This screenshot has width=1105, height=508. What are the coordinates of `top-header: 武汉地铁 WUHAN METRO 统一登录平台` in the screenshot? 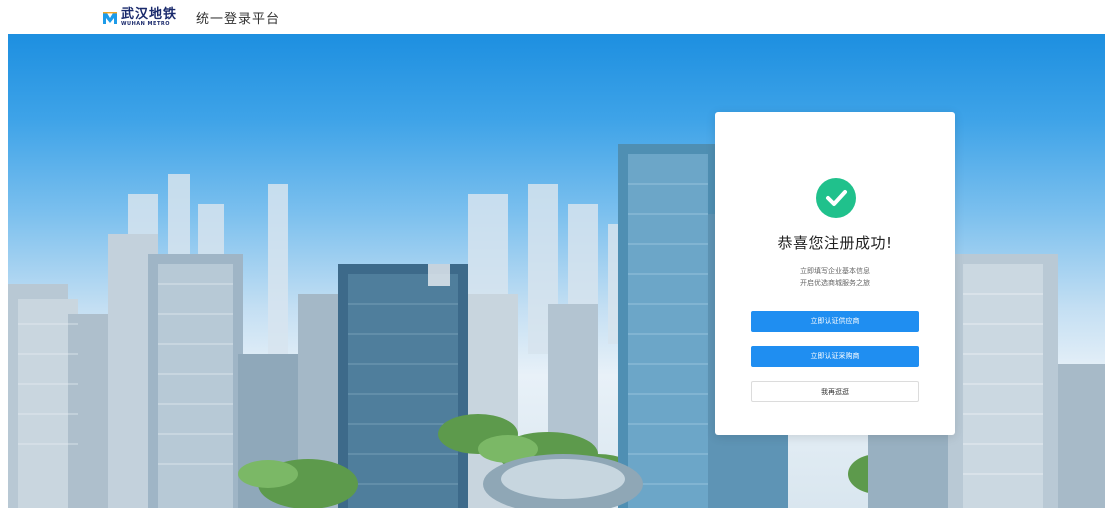 It's located at (552, 17).